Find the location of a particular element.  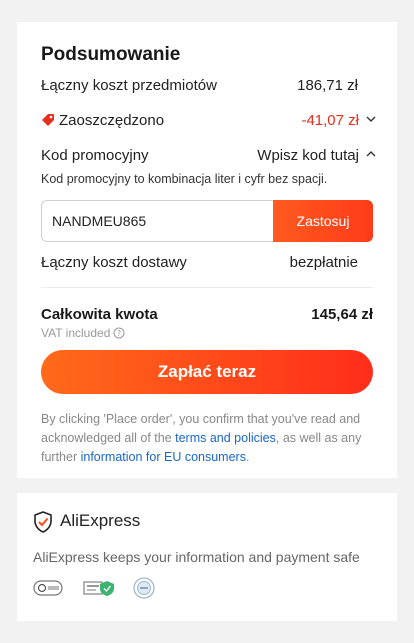

total-label: Całkowita kwota is located at coordinates (99, 314).